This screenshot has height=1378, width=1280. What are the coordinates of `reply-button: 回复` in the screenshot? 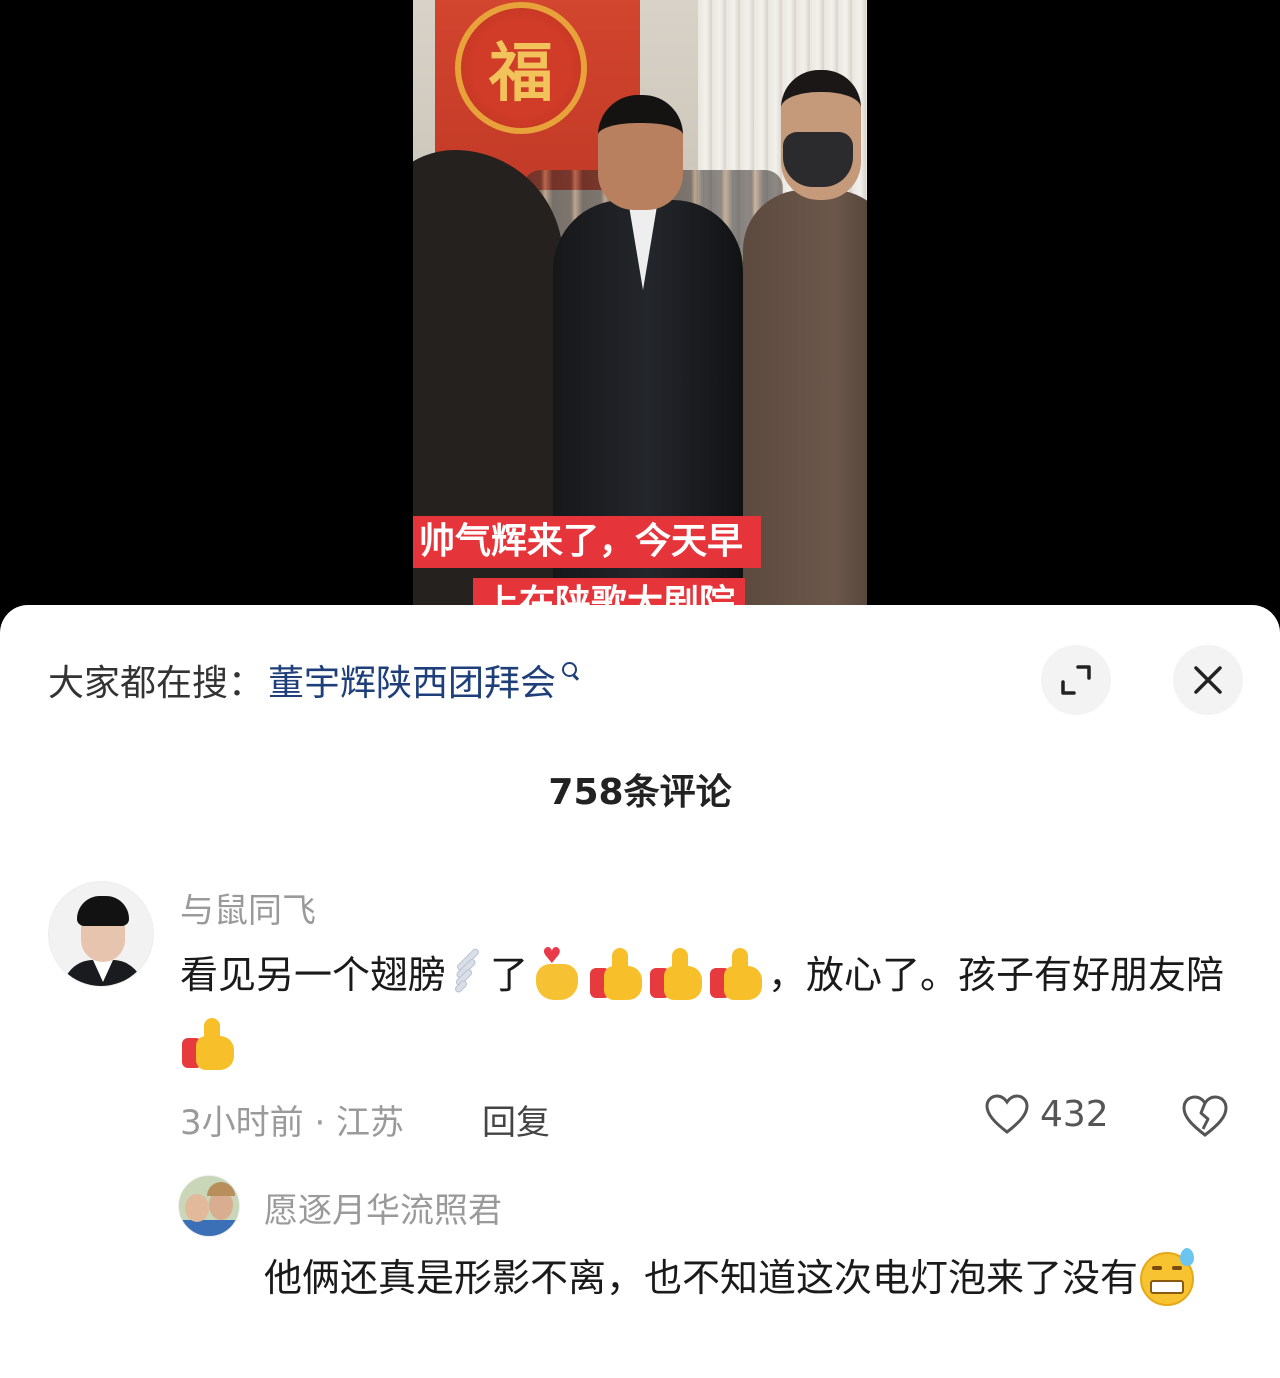 It's located at (516, 1119).